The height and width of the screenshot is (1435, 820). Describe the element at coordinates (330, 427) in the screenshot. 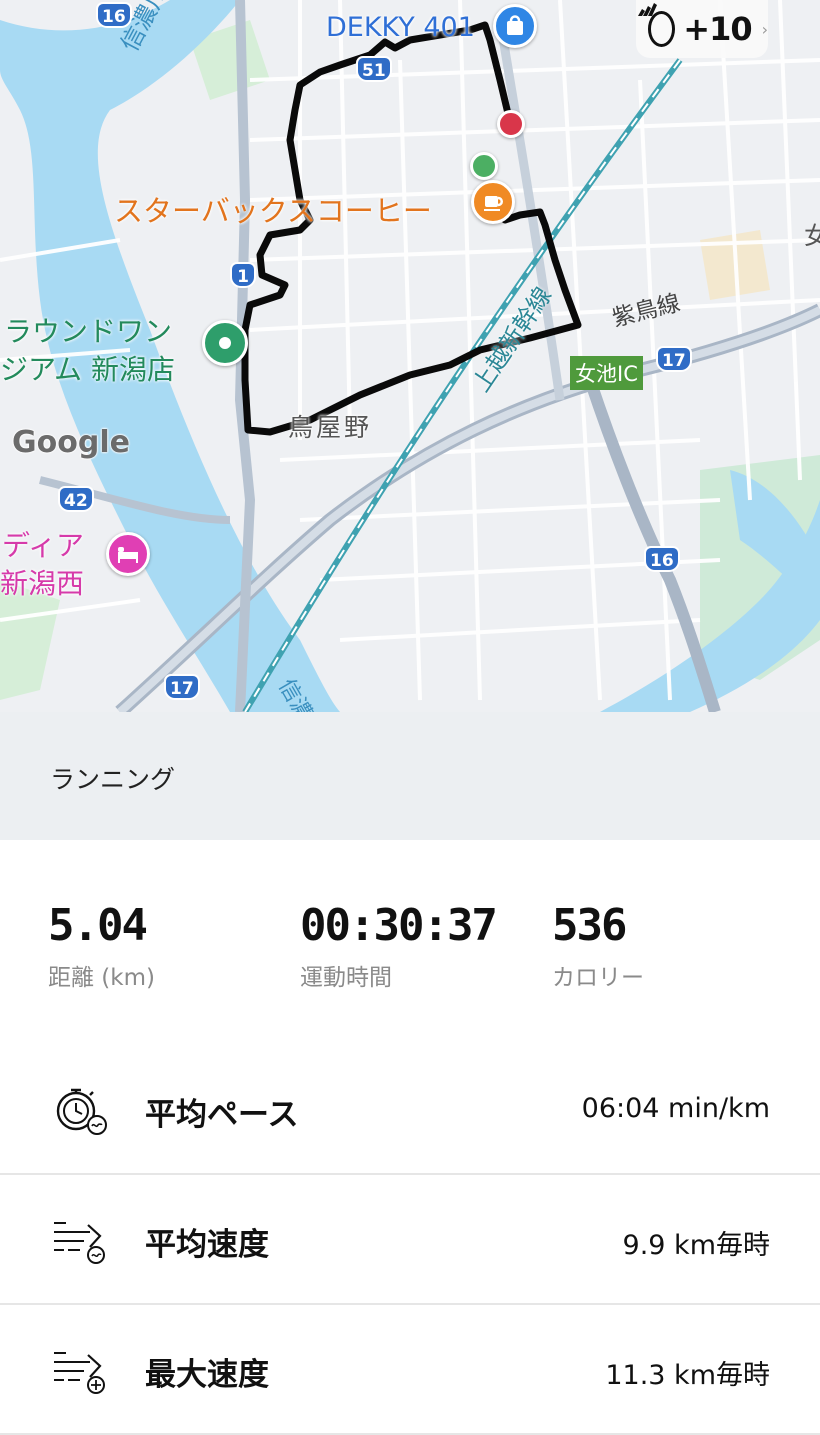

I see `place-label-toriyano: 鳥屋野` at that location.